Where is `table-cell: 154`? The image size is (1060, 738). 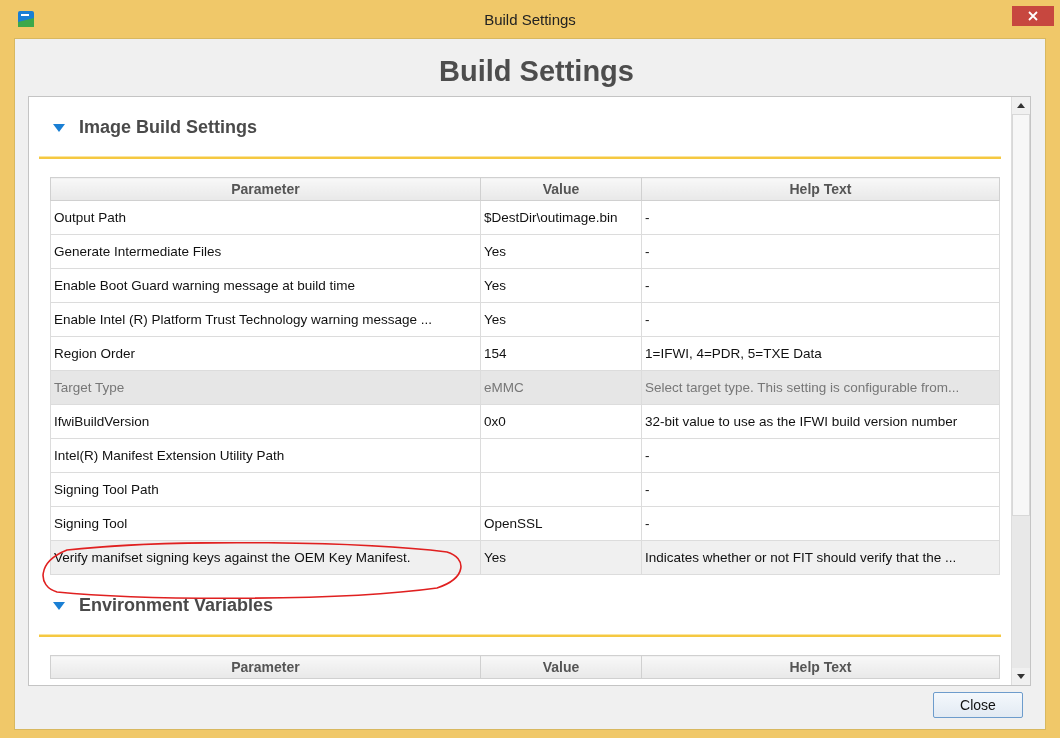 table-cell: 154 is located at coordinates (495, 353).